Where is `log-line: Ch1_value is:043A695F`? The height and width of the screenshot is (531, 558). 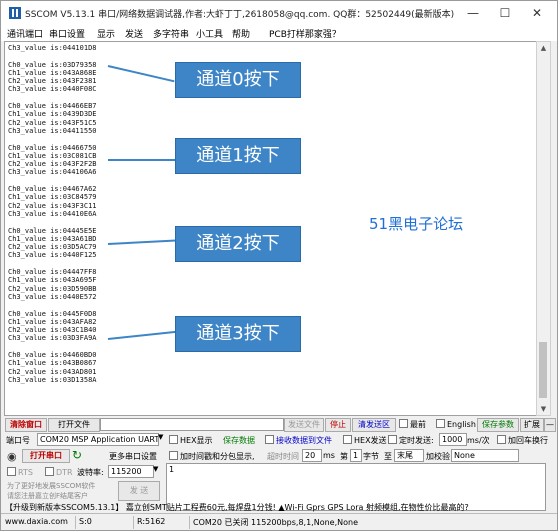
log-line: Ch1_value is:043A695F is located at coordinates (52, 280).